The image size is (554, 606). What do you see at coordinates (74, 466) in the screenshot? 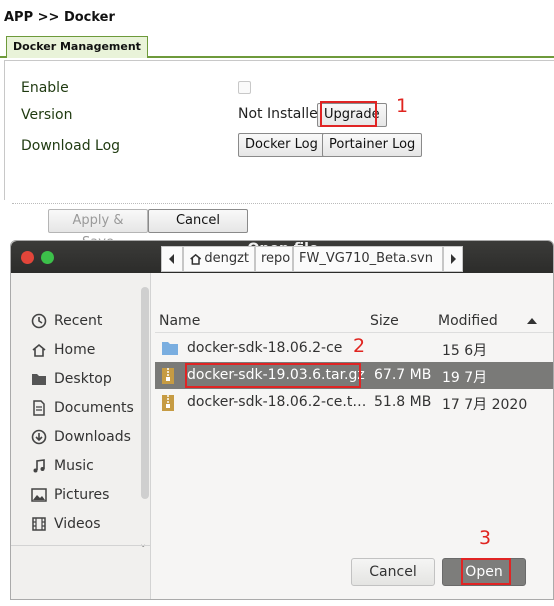
I see `sidebar-item-label: Music` at bounding box center [74, 466].